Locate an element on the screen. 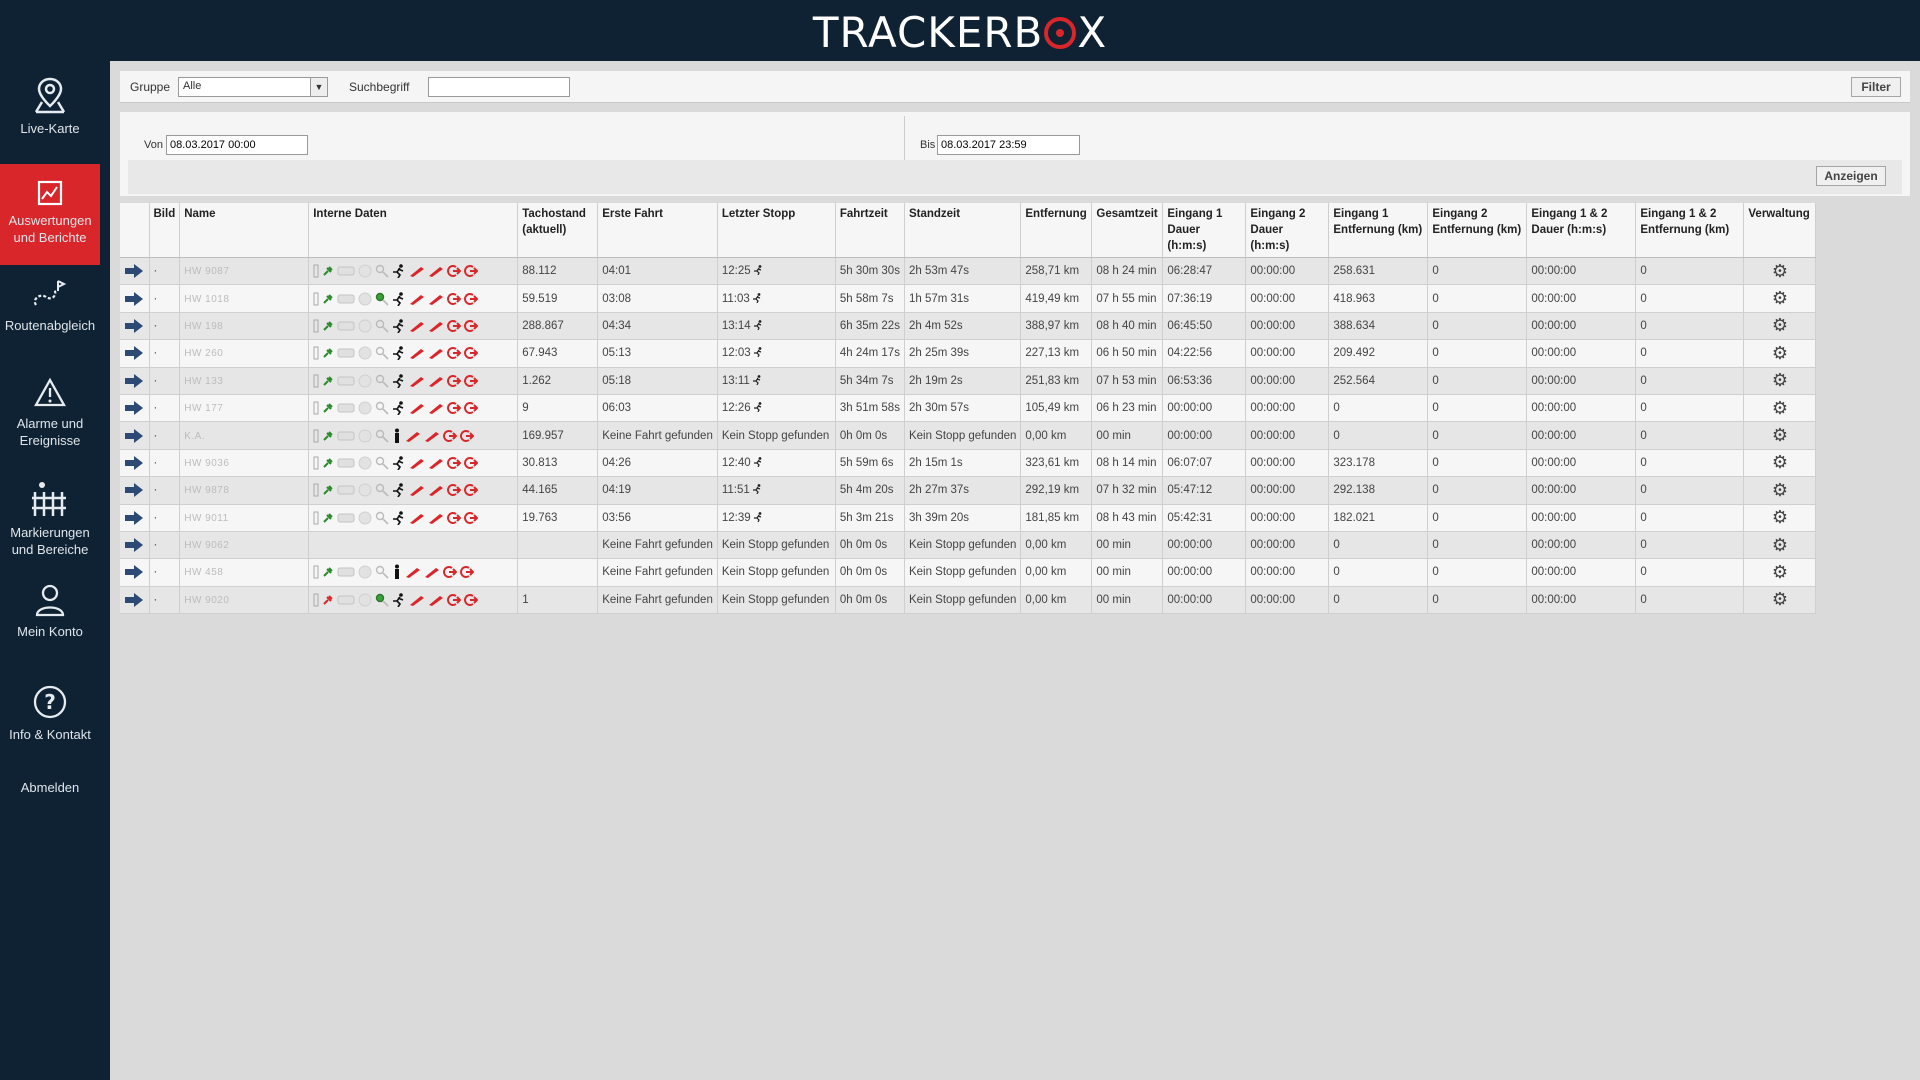 This screenshot has height=1080, width=1920. row-standzeit: 3h 39m 20s is located at coordinates (963, 518).